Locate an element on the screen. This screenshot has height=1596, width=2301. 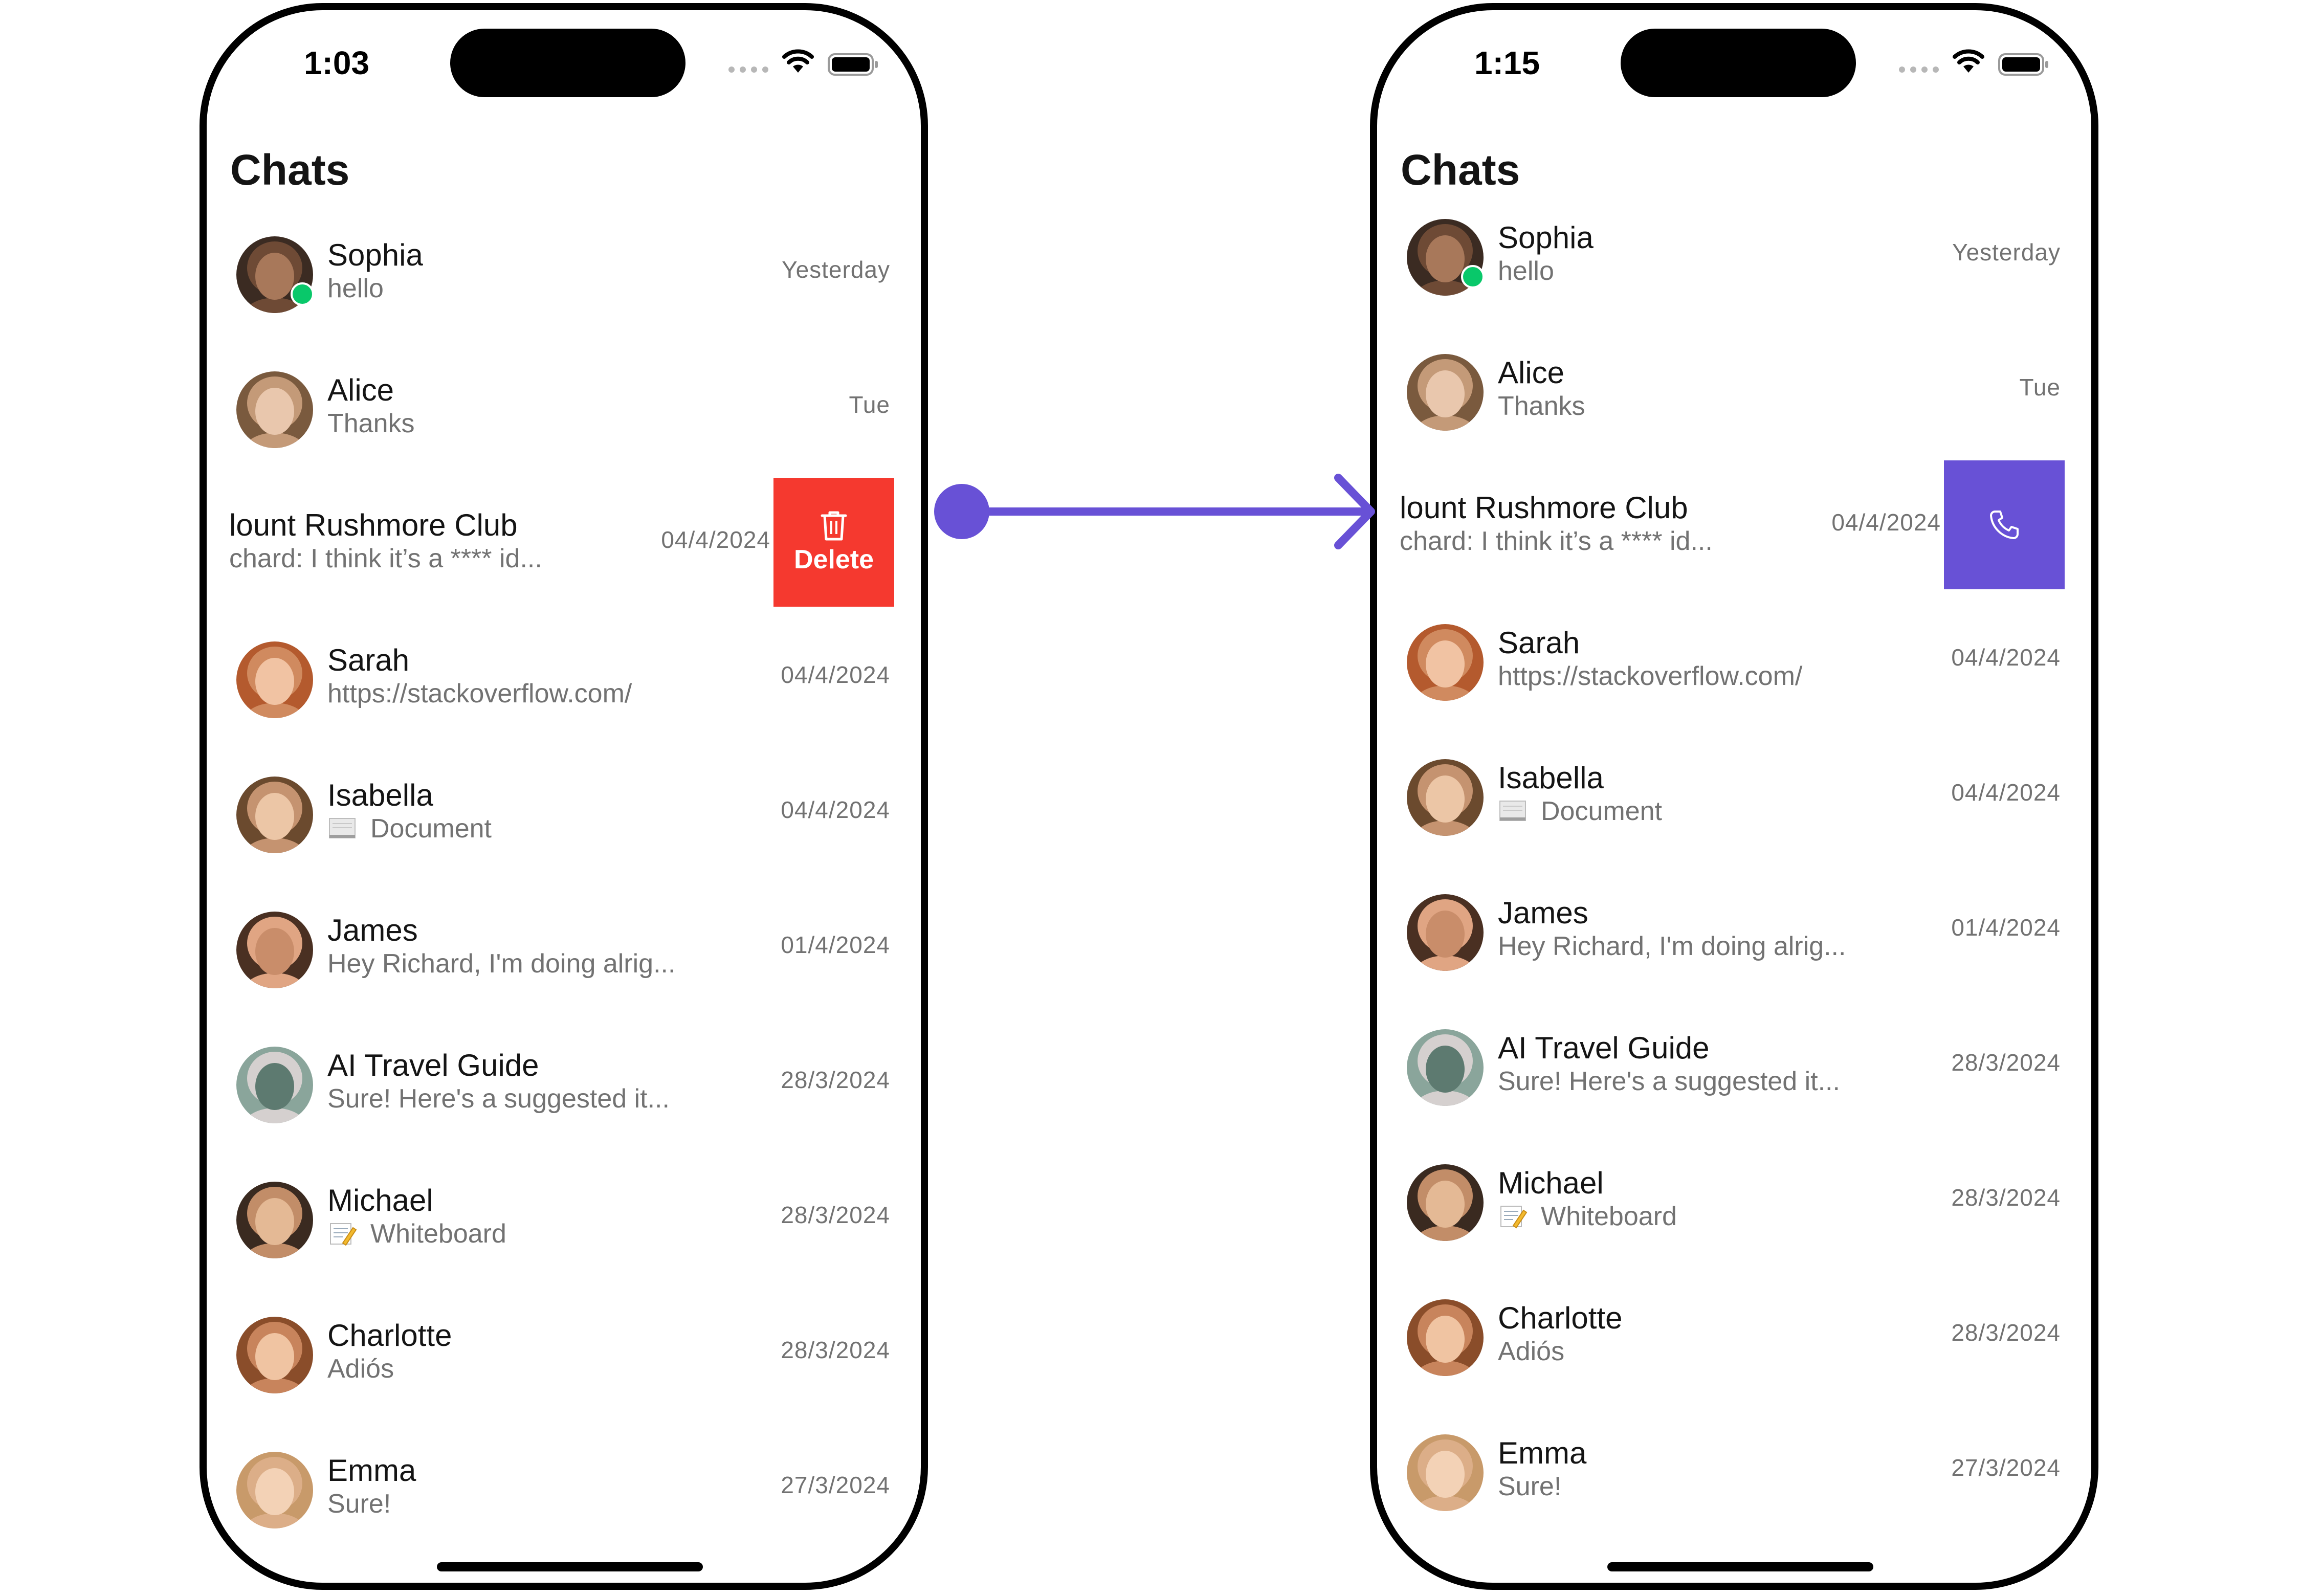
phone-icon is located at coordinates (2004, 525).